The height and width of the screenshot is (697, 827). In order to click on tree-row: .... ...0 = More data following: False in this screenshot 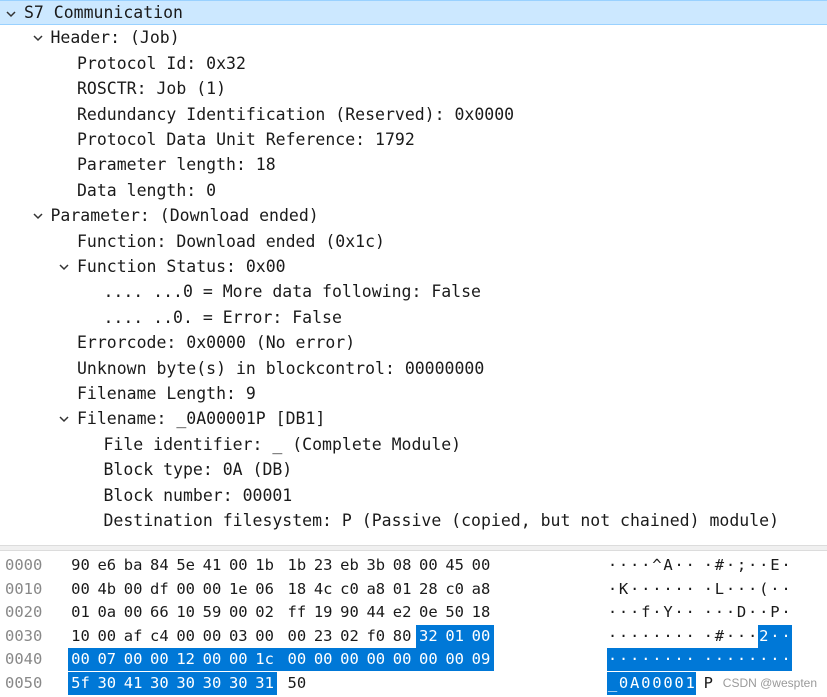, I will do `click(413, 291)`.